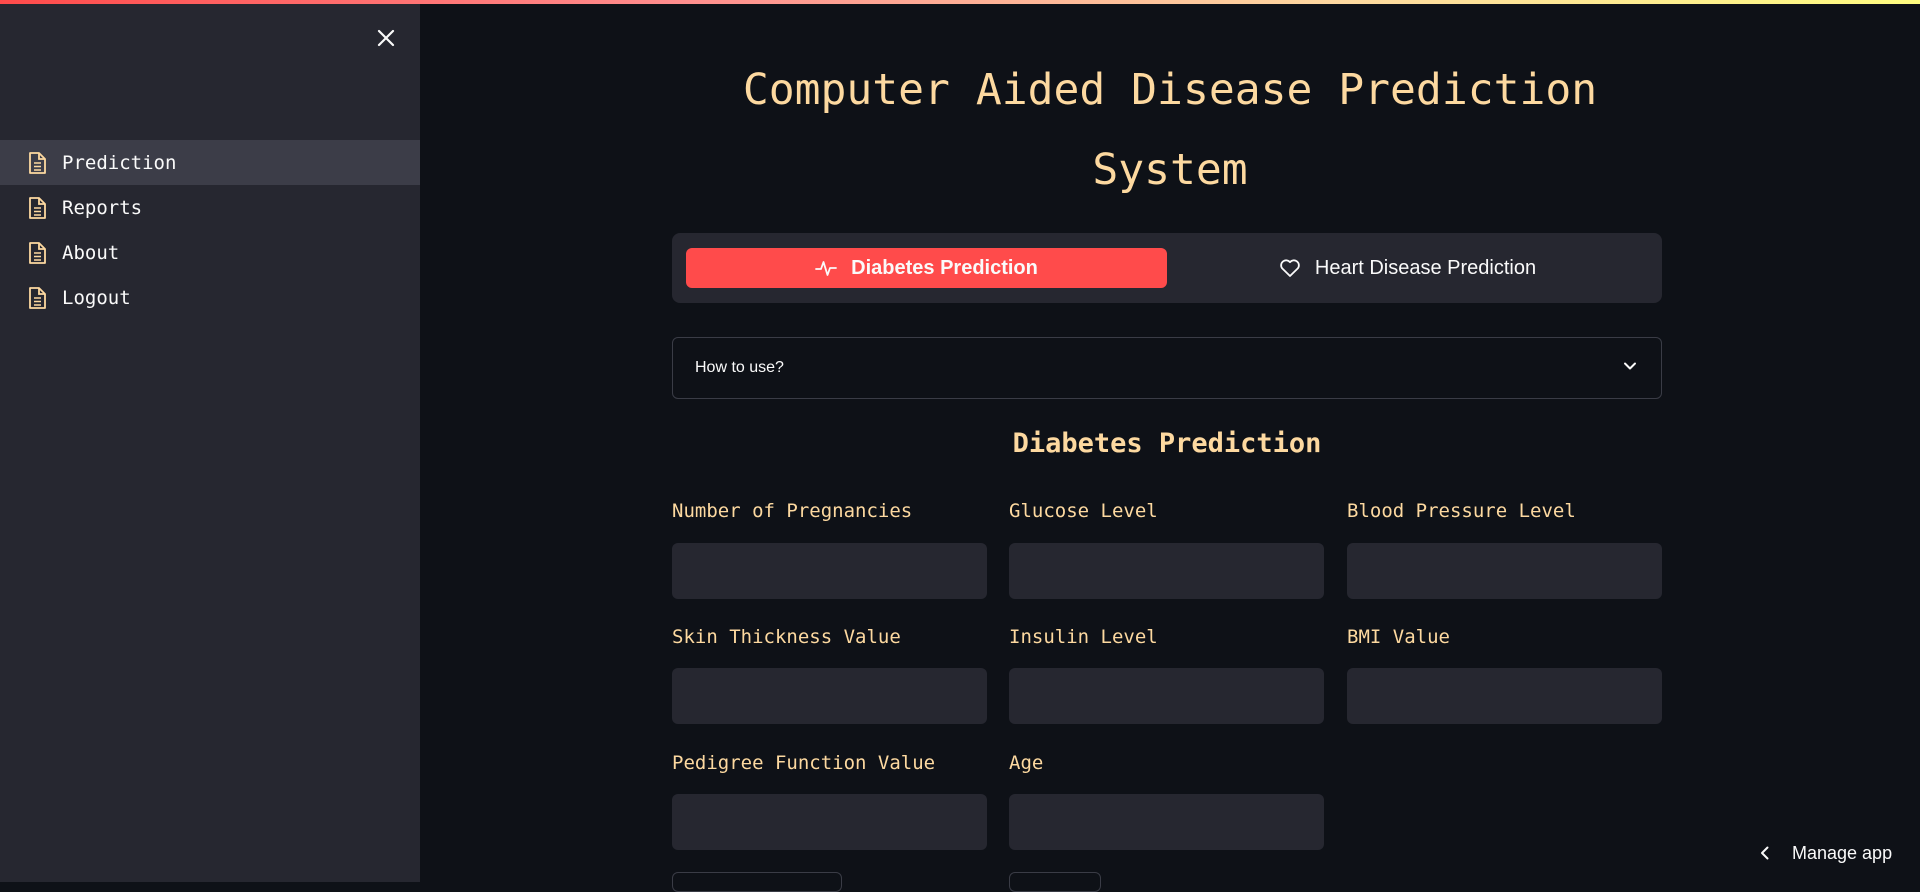 Image resolution: width=1920 pixels, height=892 pixels. What do you see at coordinates (1290, 268) in the screenshot?
I see `heart-icon` at bounding box center [1290, 268].